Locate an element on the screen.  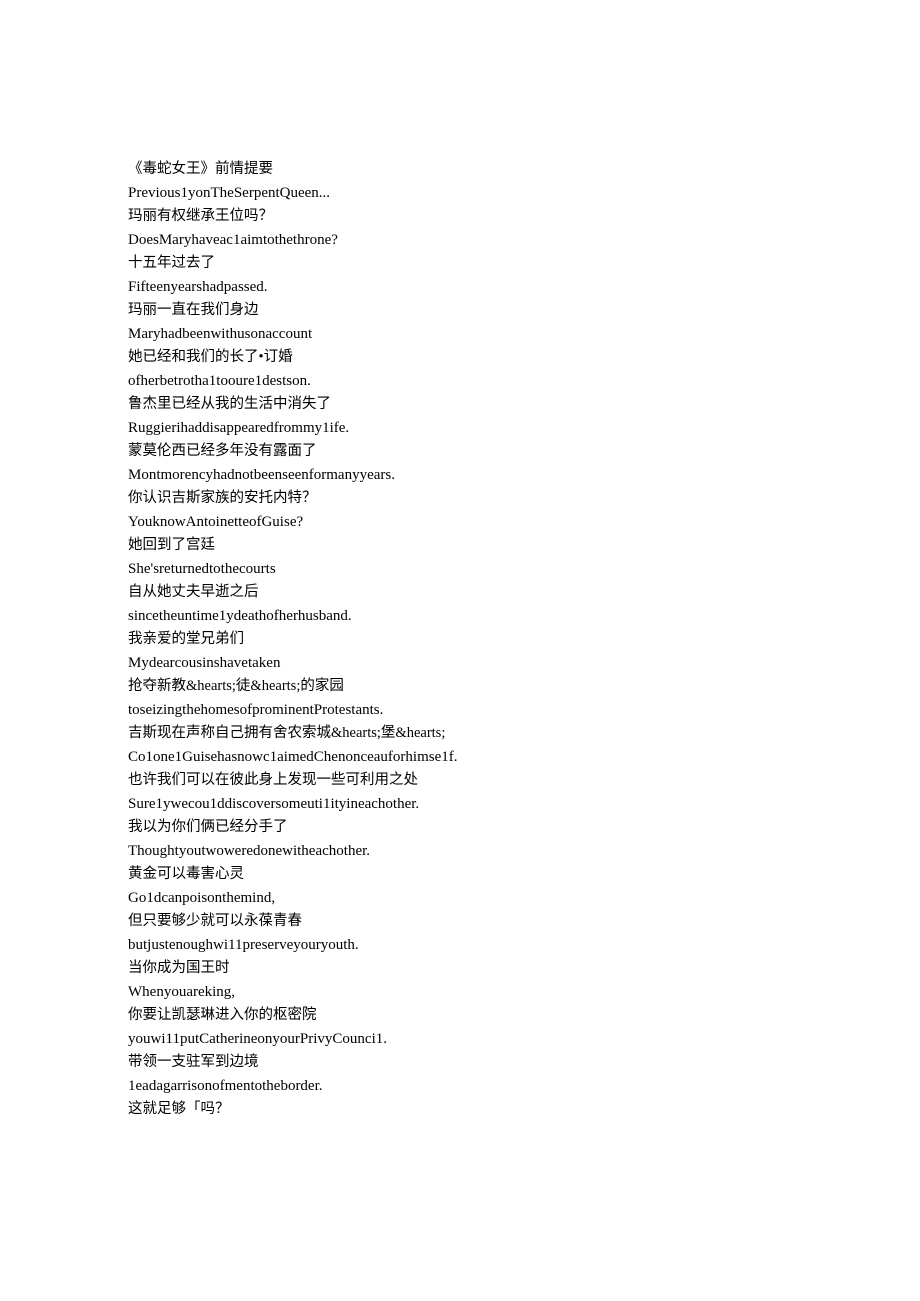
transcript-line-english: Fifteenyearshadpassed. is located at coordinates (198, 286).